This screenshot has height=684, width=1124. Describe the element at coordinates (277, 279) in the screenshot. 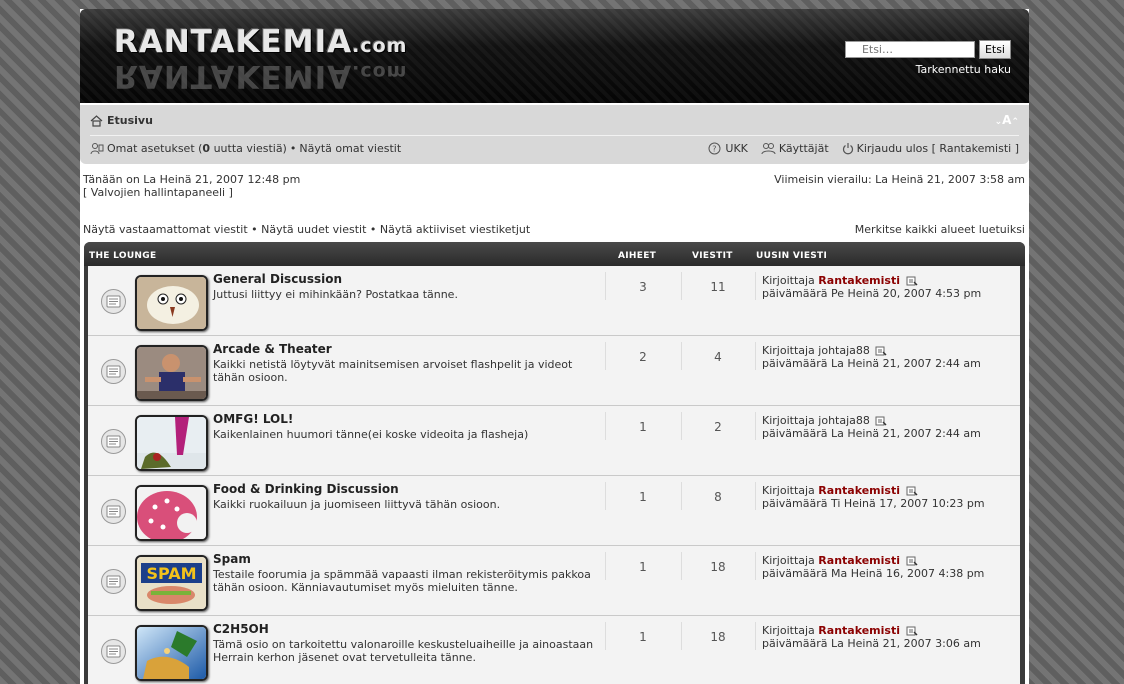

I see `forum-title: General Discussion` at that location.